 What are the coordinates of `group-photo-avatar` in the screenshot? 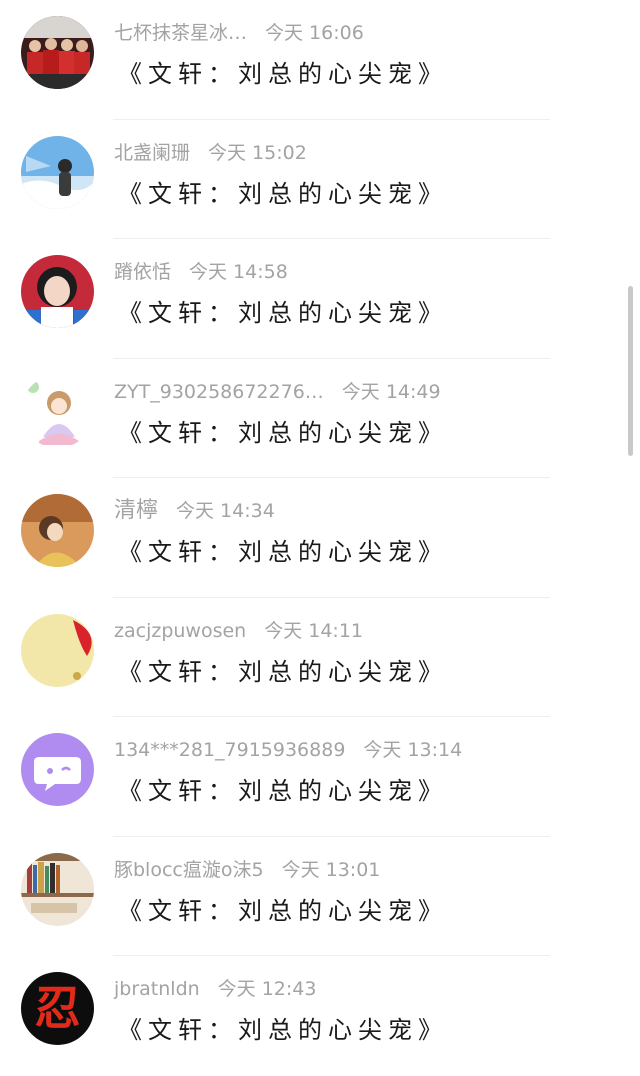 It's located at (57, 52).